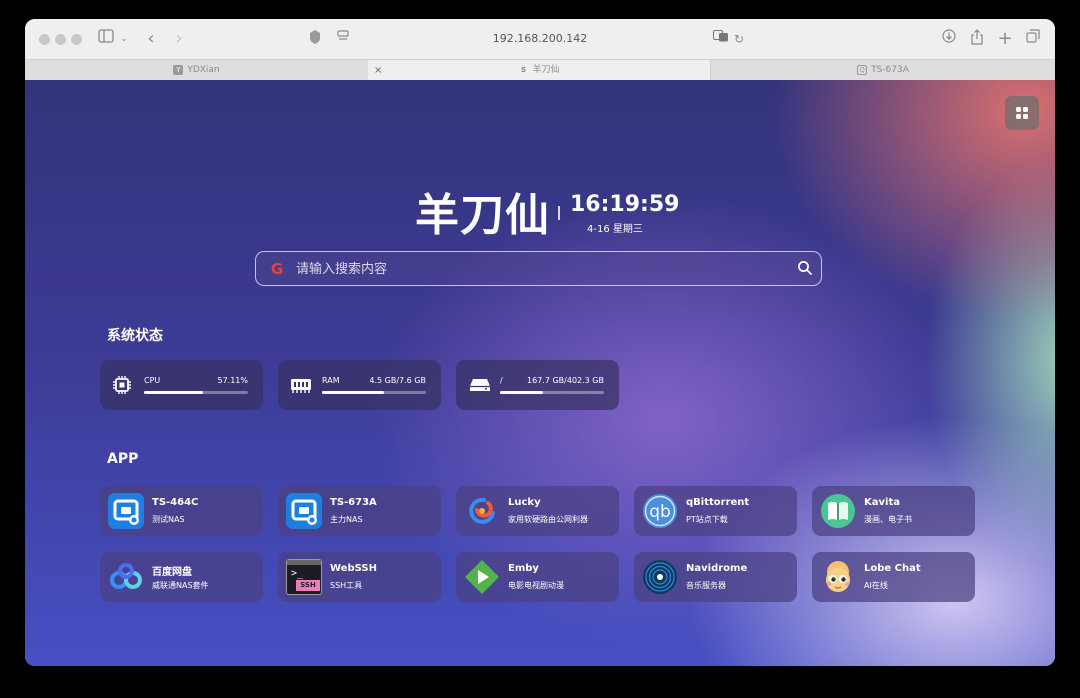 The width and height of the screenshot is (1080, 698). I want to click on app-name: TS-464C, so click(175, 502).